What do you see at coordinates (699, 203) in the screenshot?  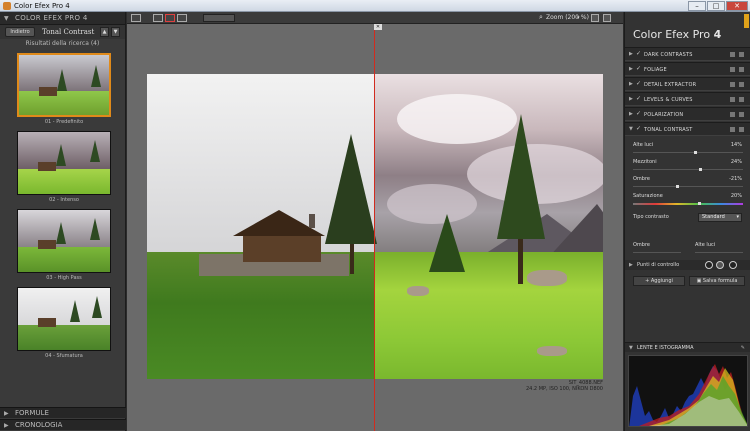 I see `saturation-slider-knob` at bounding box center [699, 203].